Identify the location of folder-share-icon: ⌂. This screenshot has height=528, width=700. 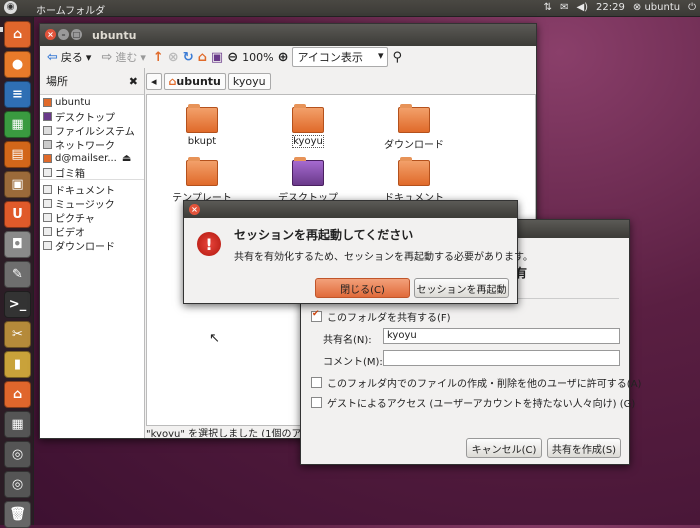
(17, 394).